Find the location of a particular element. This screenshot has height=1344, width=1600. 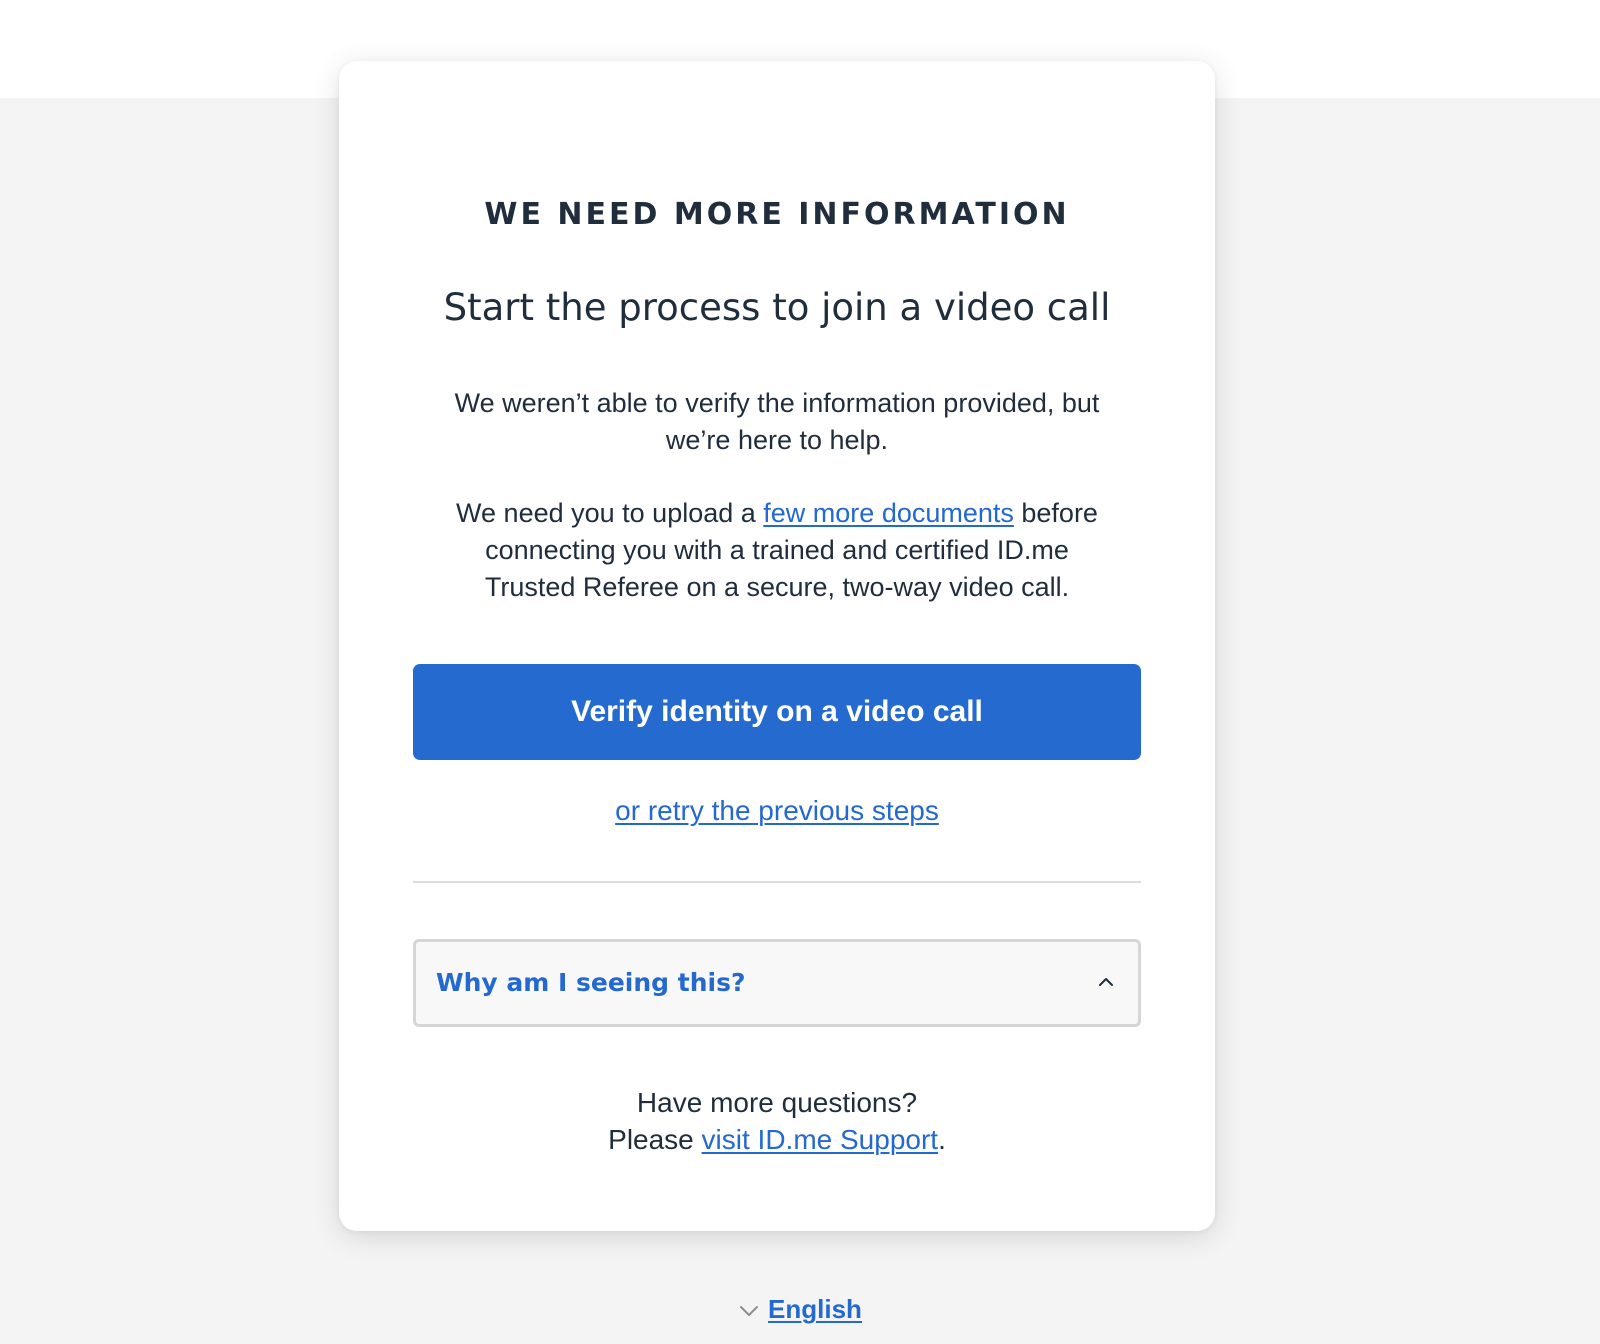

upload-text-prefix: We need you to upload a is located at coordinates (610, 513).